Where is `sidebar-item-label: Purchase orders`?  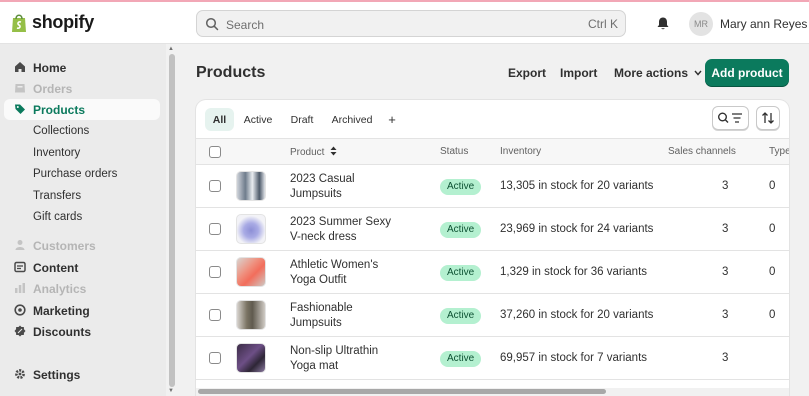
sidebar-item-label: Purchase orders is located at coordinates (75, 174).